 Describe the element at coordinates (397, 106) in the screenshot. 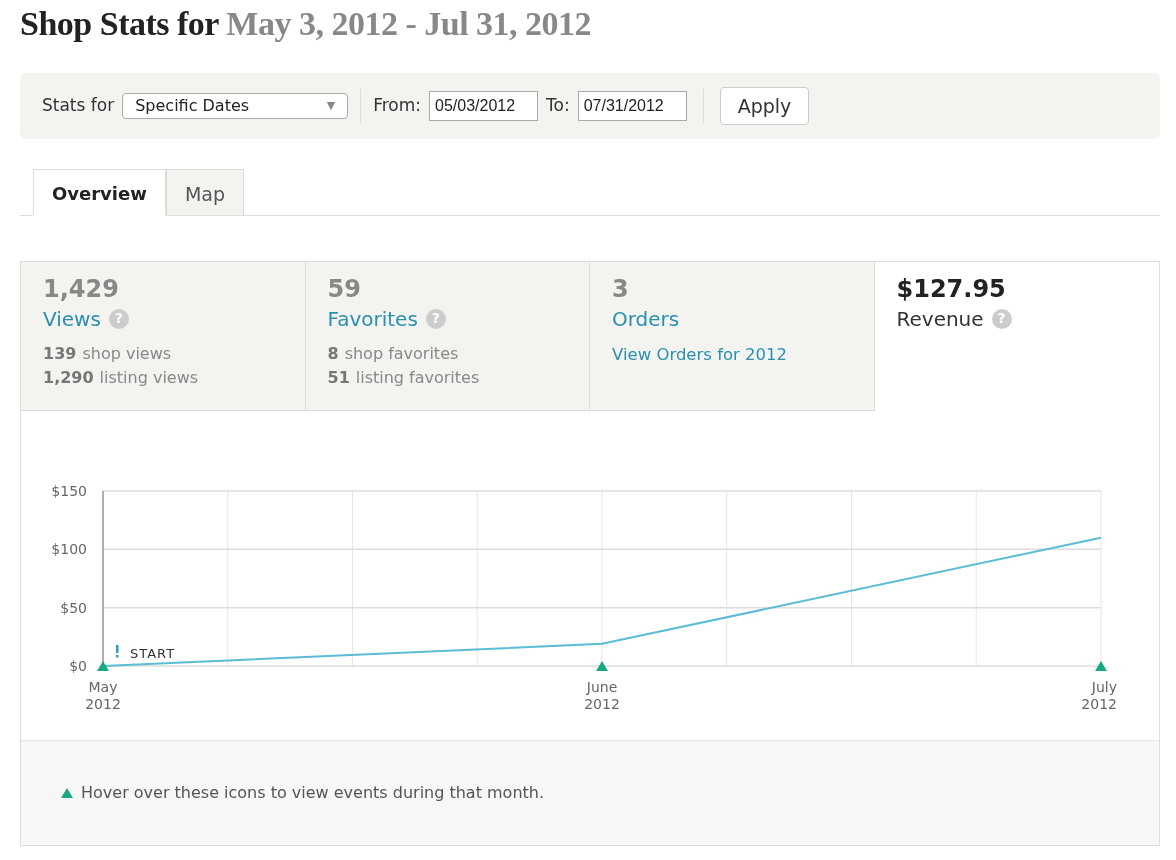

I see `from-label: From:` at that location.